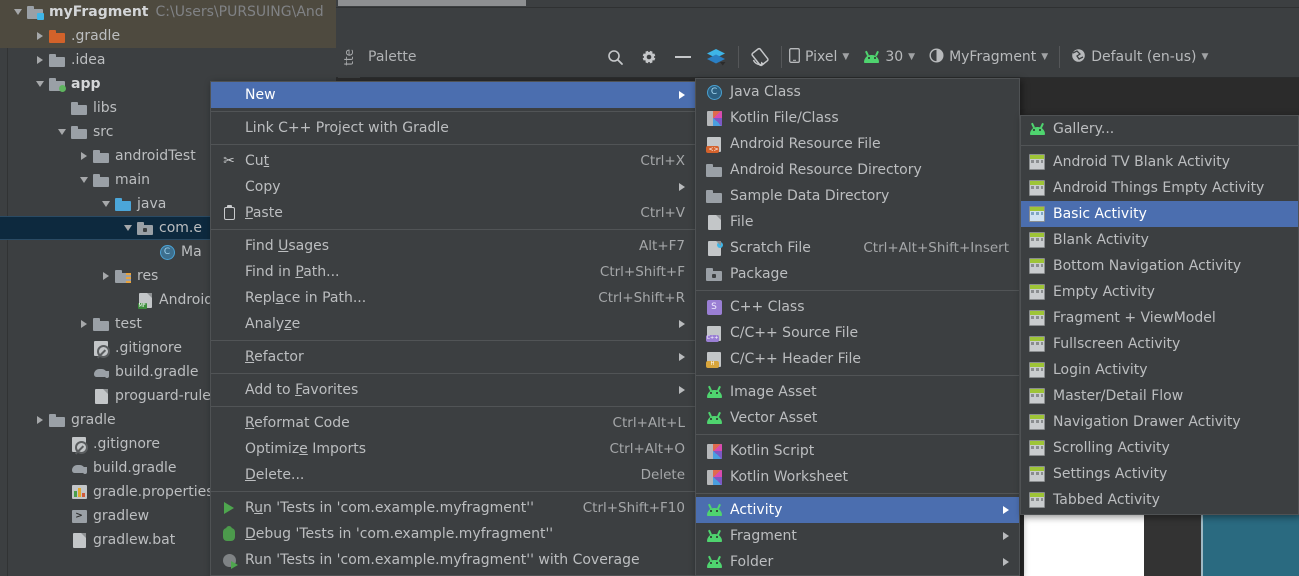 The height and width of the screenshot is (576, 1299). What do you see at coordinates (1159, 162) in the screenshot?
I see `activity-item-android-tv-blank-activity: Android TV Blank Activity` at bounding box center [1159, 162].